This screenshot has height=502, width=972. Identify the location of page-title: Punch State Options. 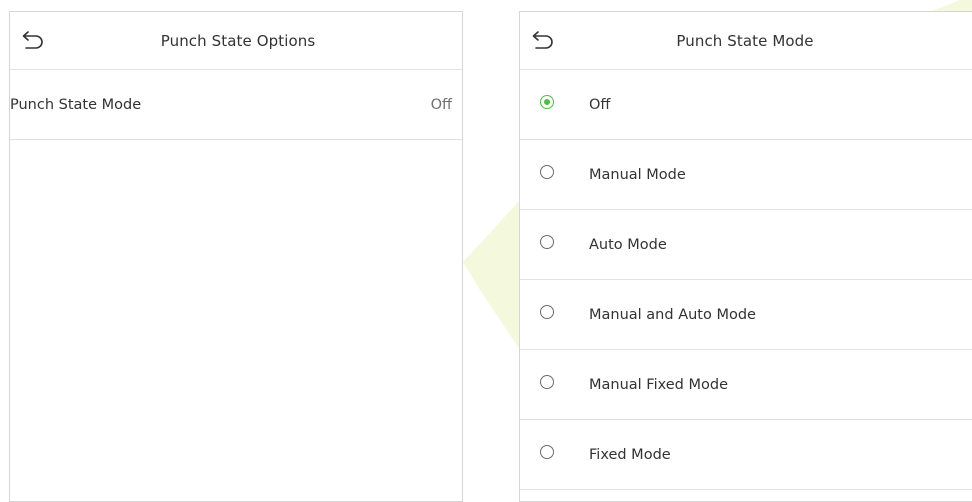
(238, 40).